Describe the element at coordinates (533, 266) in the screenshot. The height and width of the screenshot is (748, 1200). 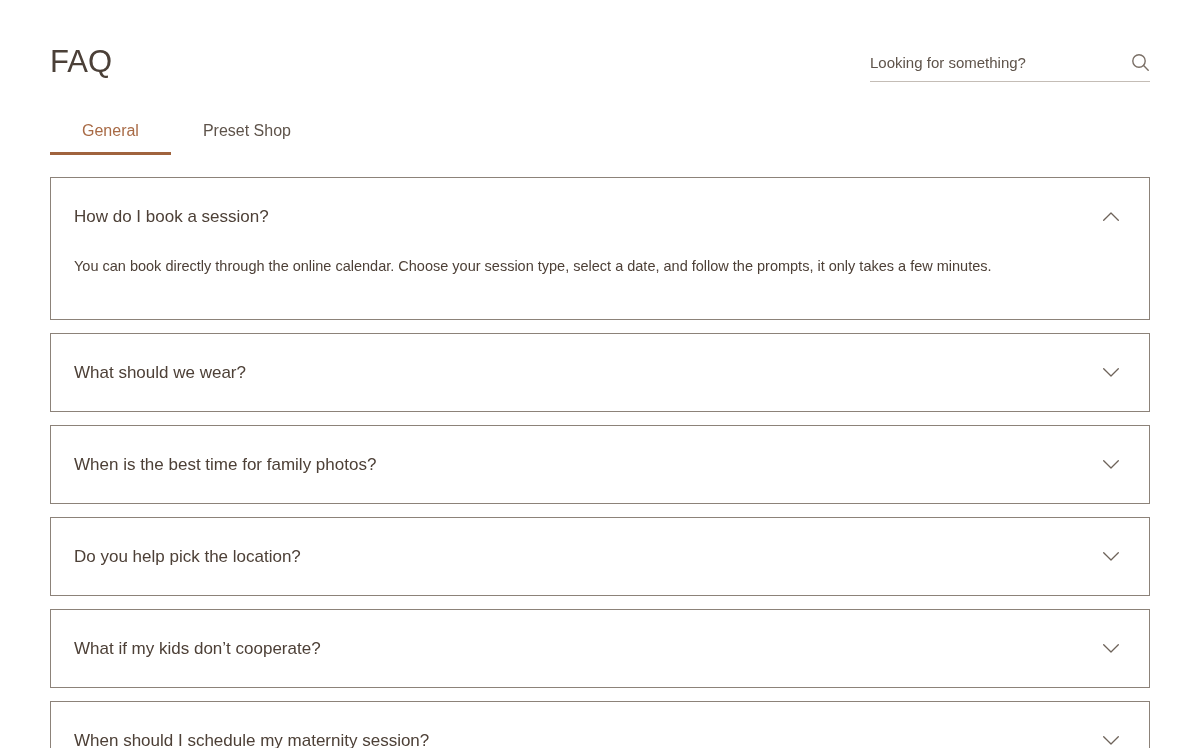
I see `faq-answer: You can book directly through the online calendar. Choose your session type, select a date, and follow the prompts, it only takes a few minutes.` at that location.